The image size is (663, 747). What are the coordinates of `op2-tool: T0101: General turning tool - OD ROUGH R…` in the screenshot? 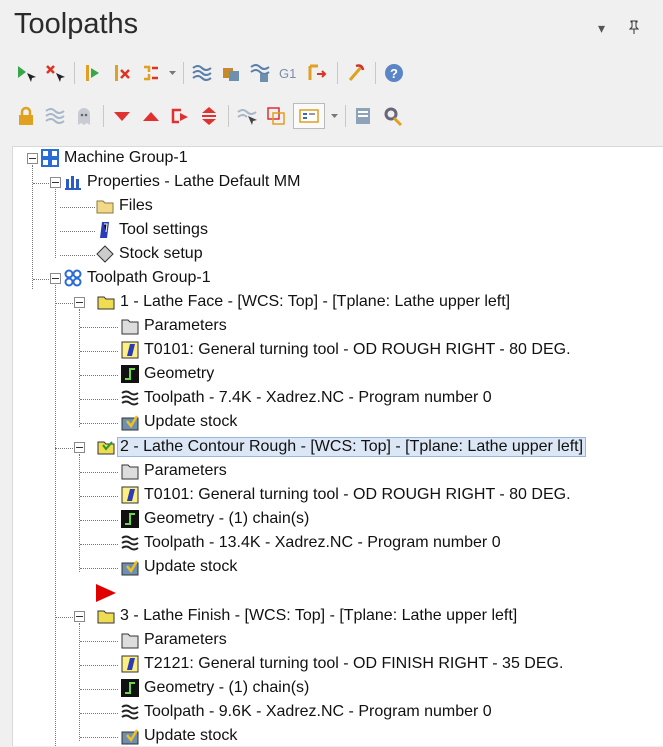 It's located at (346, 495).